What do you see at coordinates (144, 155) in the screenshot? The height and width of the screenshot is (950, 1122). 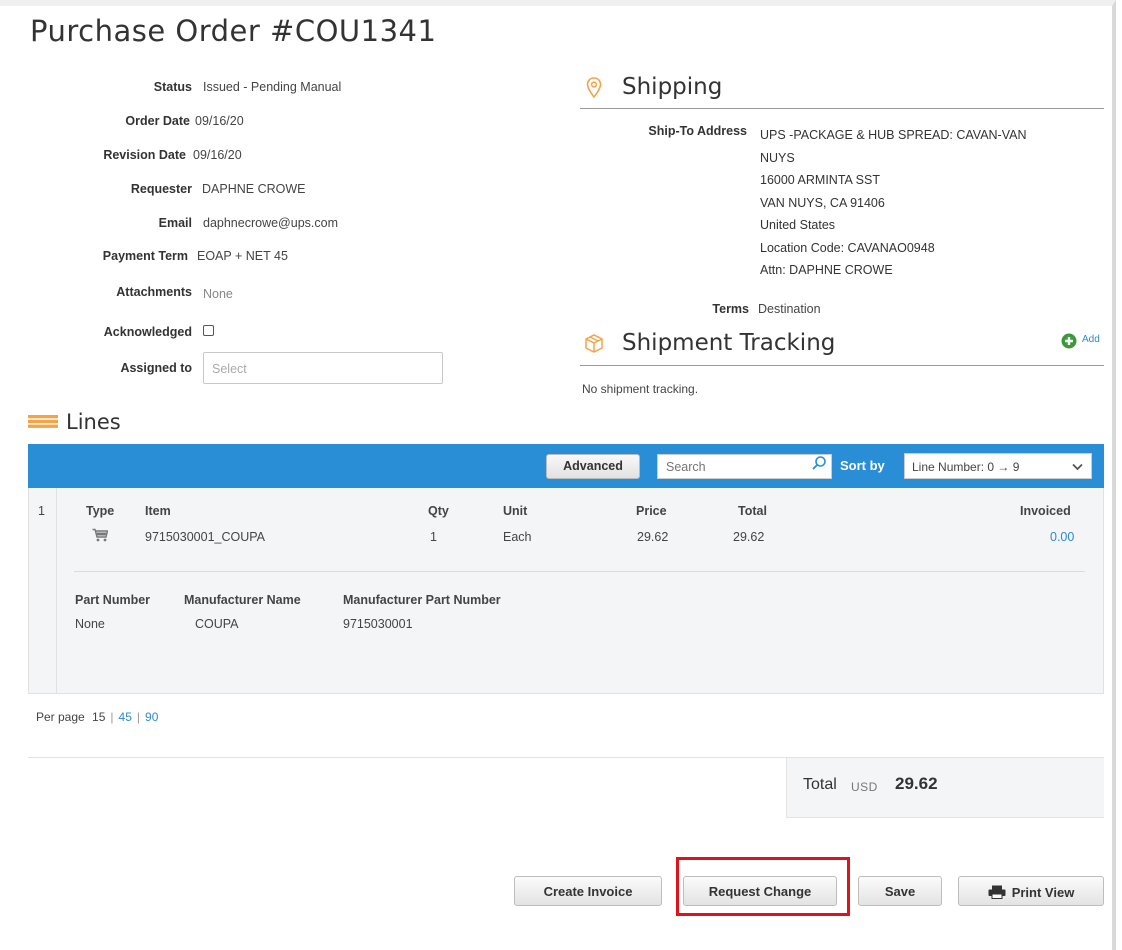 I see `revision-date-label: Revision Date` at bounding box center [144, 155].